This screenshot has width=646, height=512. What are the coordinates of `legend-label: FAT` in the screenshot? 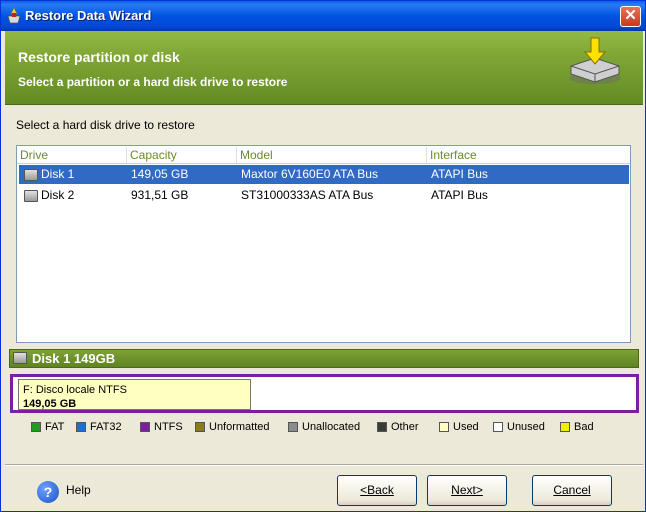 It's located at (55, 427).